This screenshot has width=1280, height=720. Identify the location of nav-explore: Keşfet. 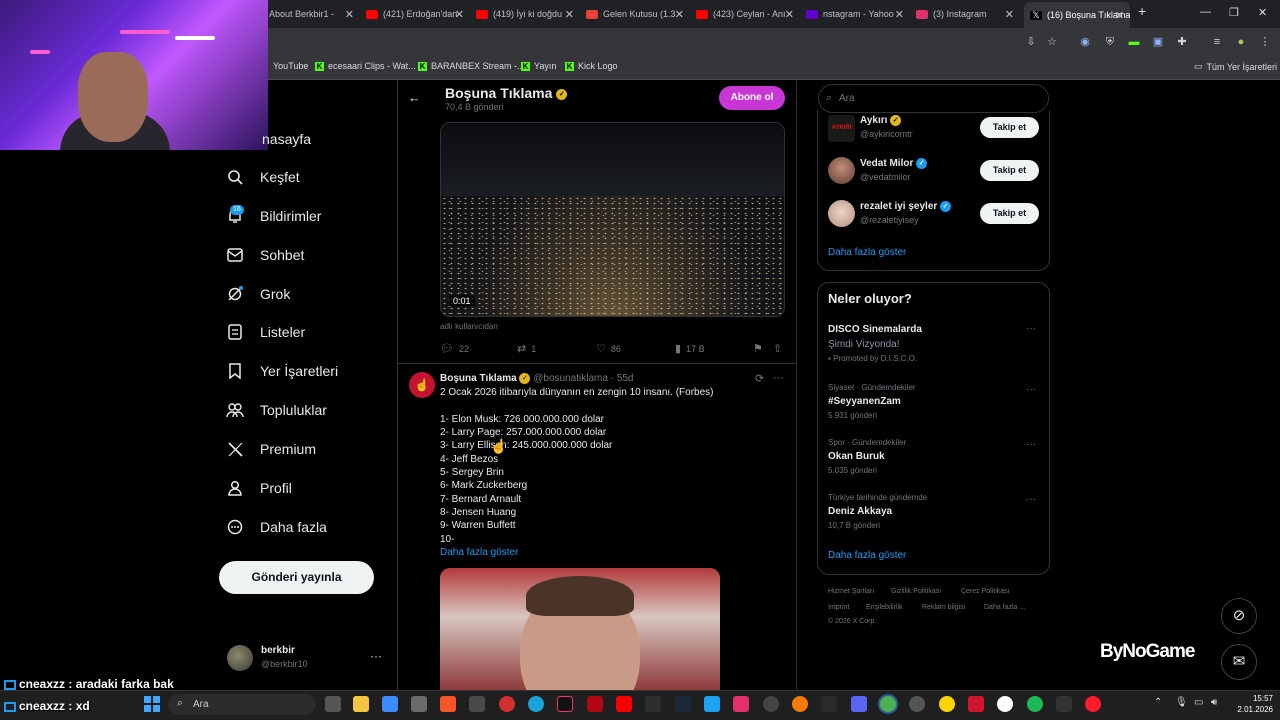
(263, 177).